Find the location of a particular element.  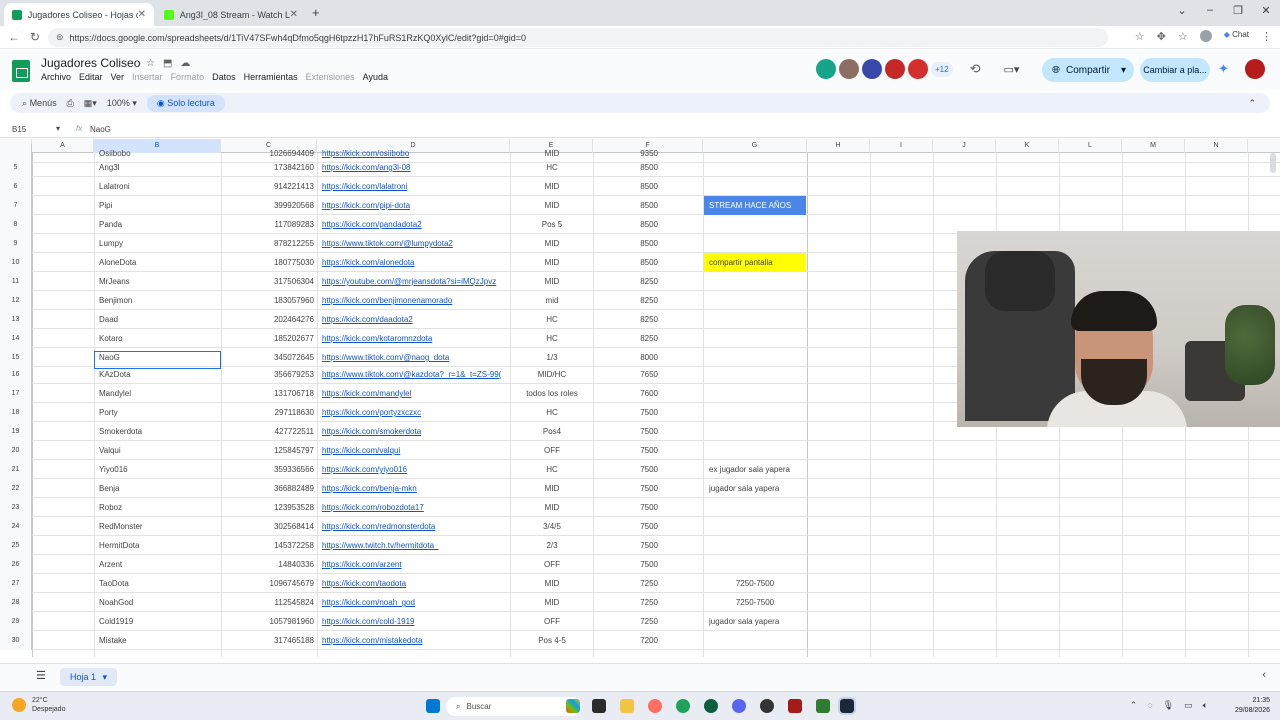

cell-id: 914221413 is located at coordinates (268, 186).